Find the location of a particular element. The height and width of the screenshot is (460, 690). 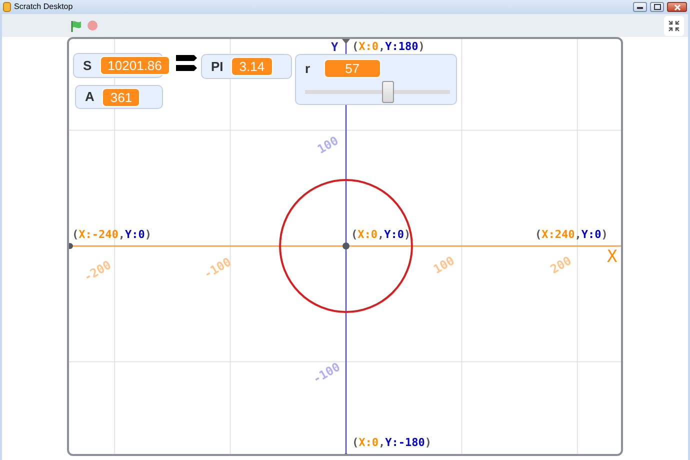

minimize-button is located at coordinates (640, 7).